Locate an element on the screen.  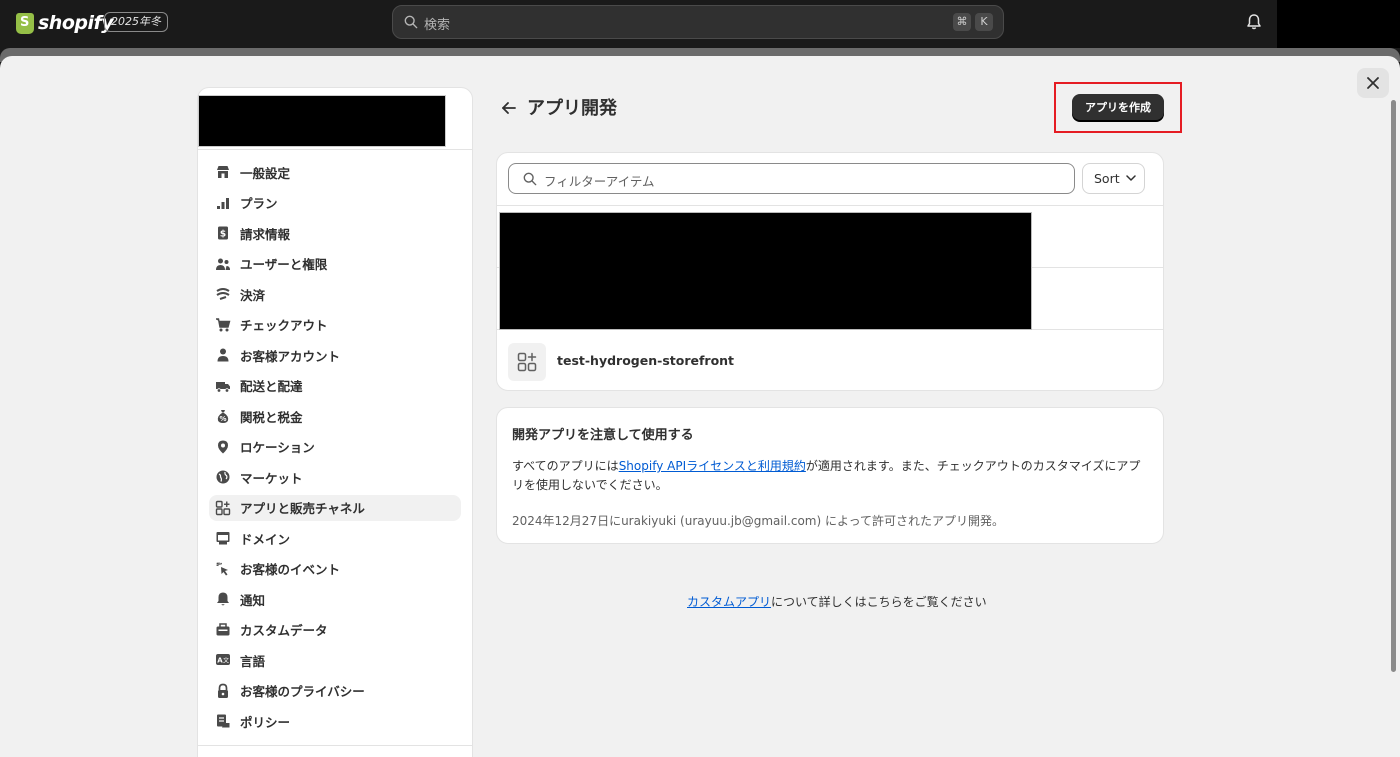
app-name-link: test-hydrogen-storefront is located at coordinates (645, 360).